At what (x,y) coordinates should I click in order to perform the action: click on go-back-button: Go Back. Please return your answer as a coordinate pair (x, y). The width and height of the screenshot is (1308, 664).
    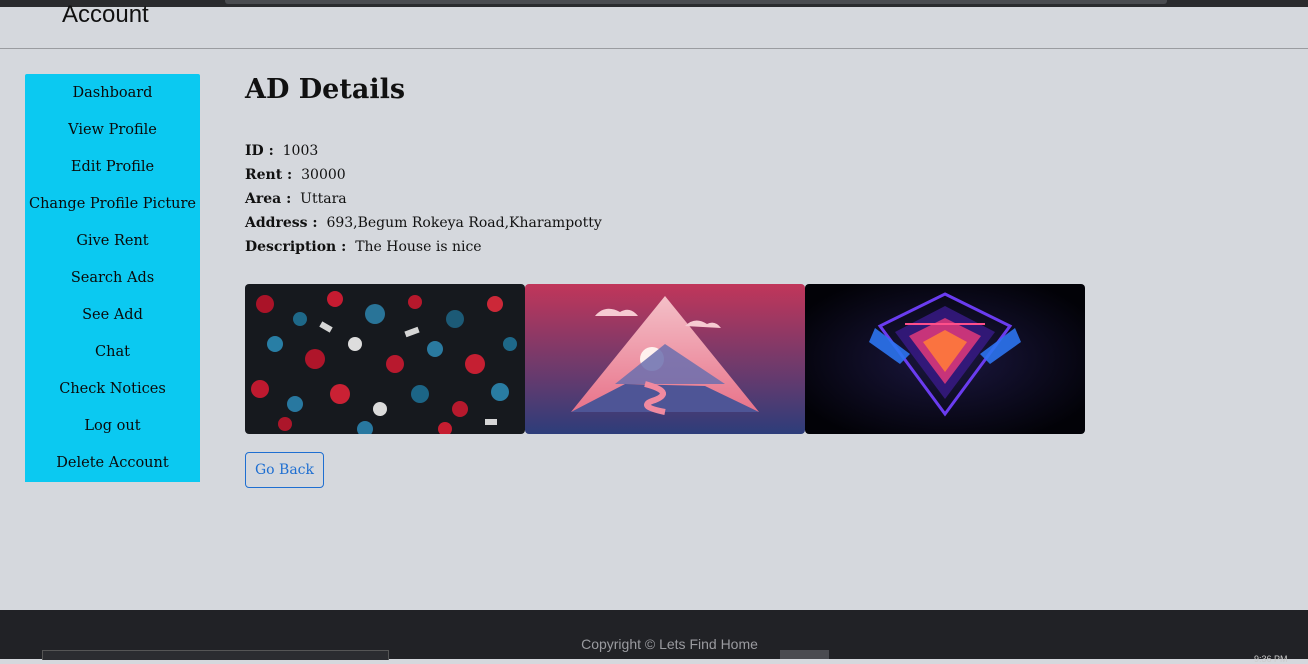
    Looking at the image, I should click on (284, 470).